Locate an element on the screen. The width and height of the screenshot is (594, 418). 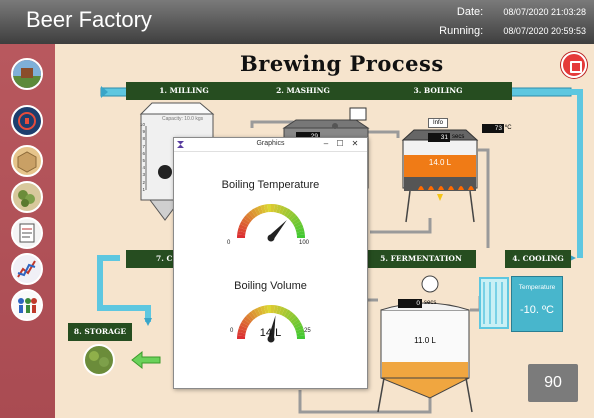
mash-valve-icon is located at coordinates (335, 126).